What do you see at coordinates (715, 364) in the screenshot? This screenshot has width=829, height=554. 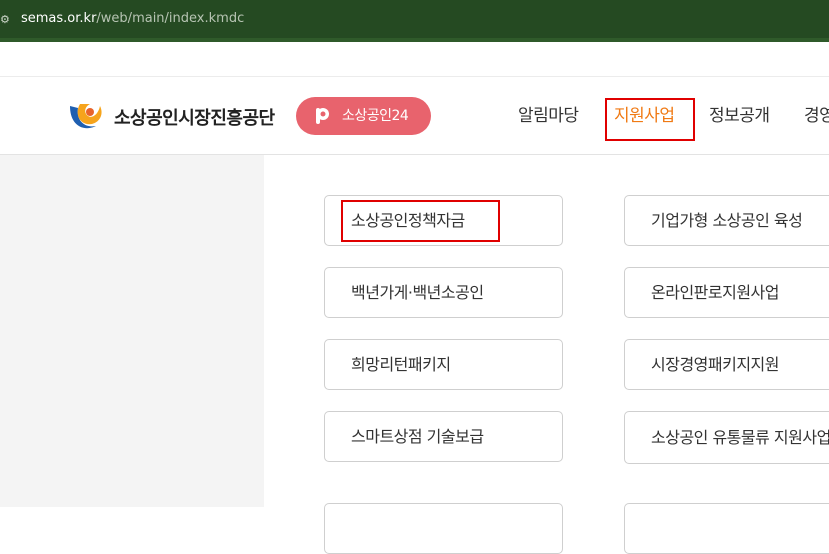 I see `menu-item-label: 시장경영패키지지원` at bounding box center [715, 364].